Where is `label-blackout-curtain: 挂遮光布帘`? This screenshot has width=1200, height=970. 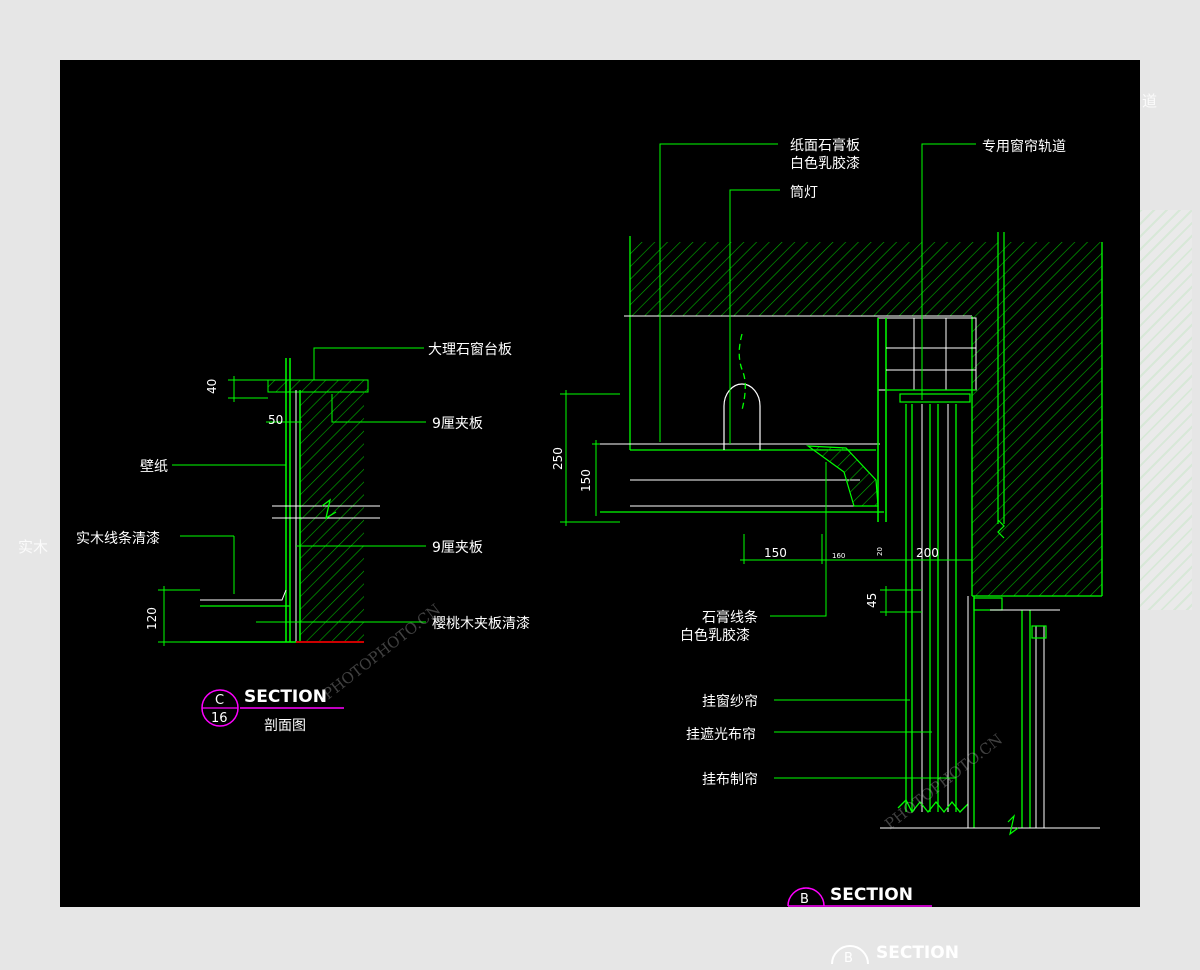
label-blackout-curtain: 挂遮光布帘 is located at coordinates (721, 735).